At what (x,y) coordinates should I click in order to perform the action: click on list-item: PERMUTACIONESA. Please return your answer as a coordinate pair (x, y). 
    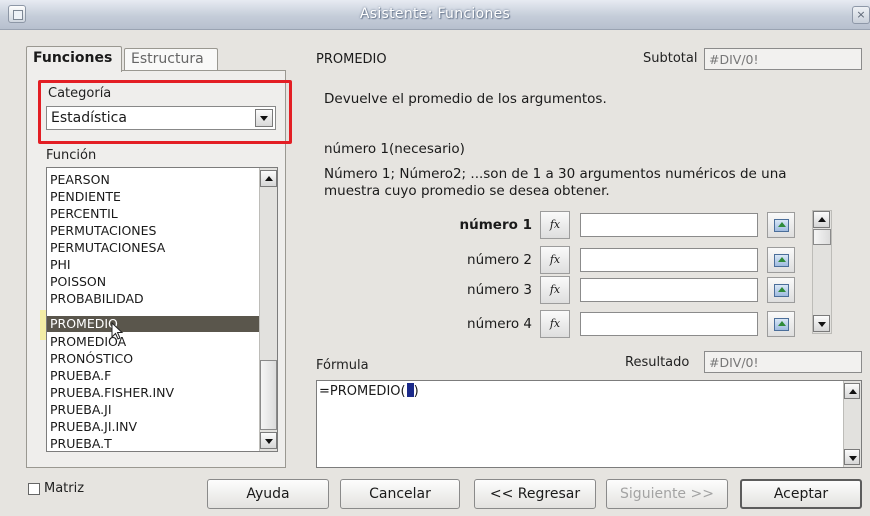
    Looking at the image, I should click on (153, 248).